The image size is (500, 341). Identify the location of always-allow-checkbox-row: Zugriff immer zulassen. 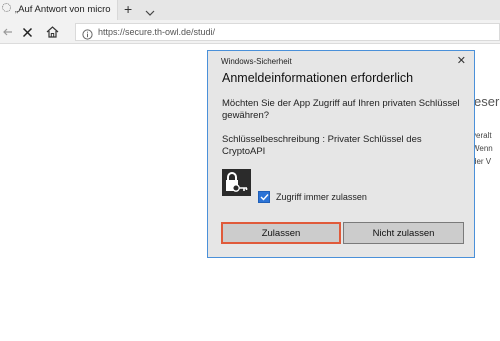
(312, 196).